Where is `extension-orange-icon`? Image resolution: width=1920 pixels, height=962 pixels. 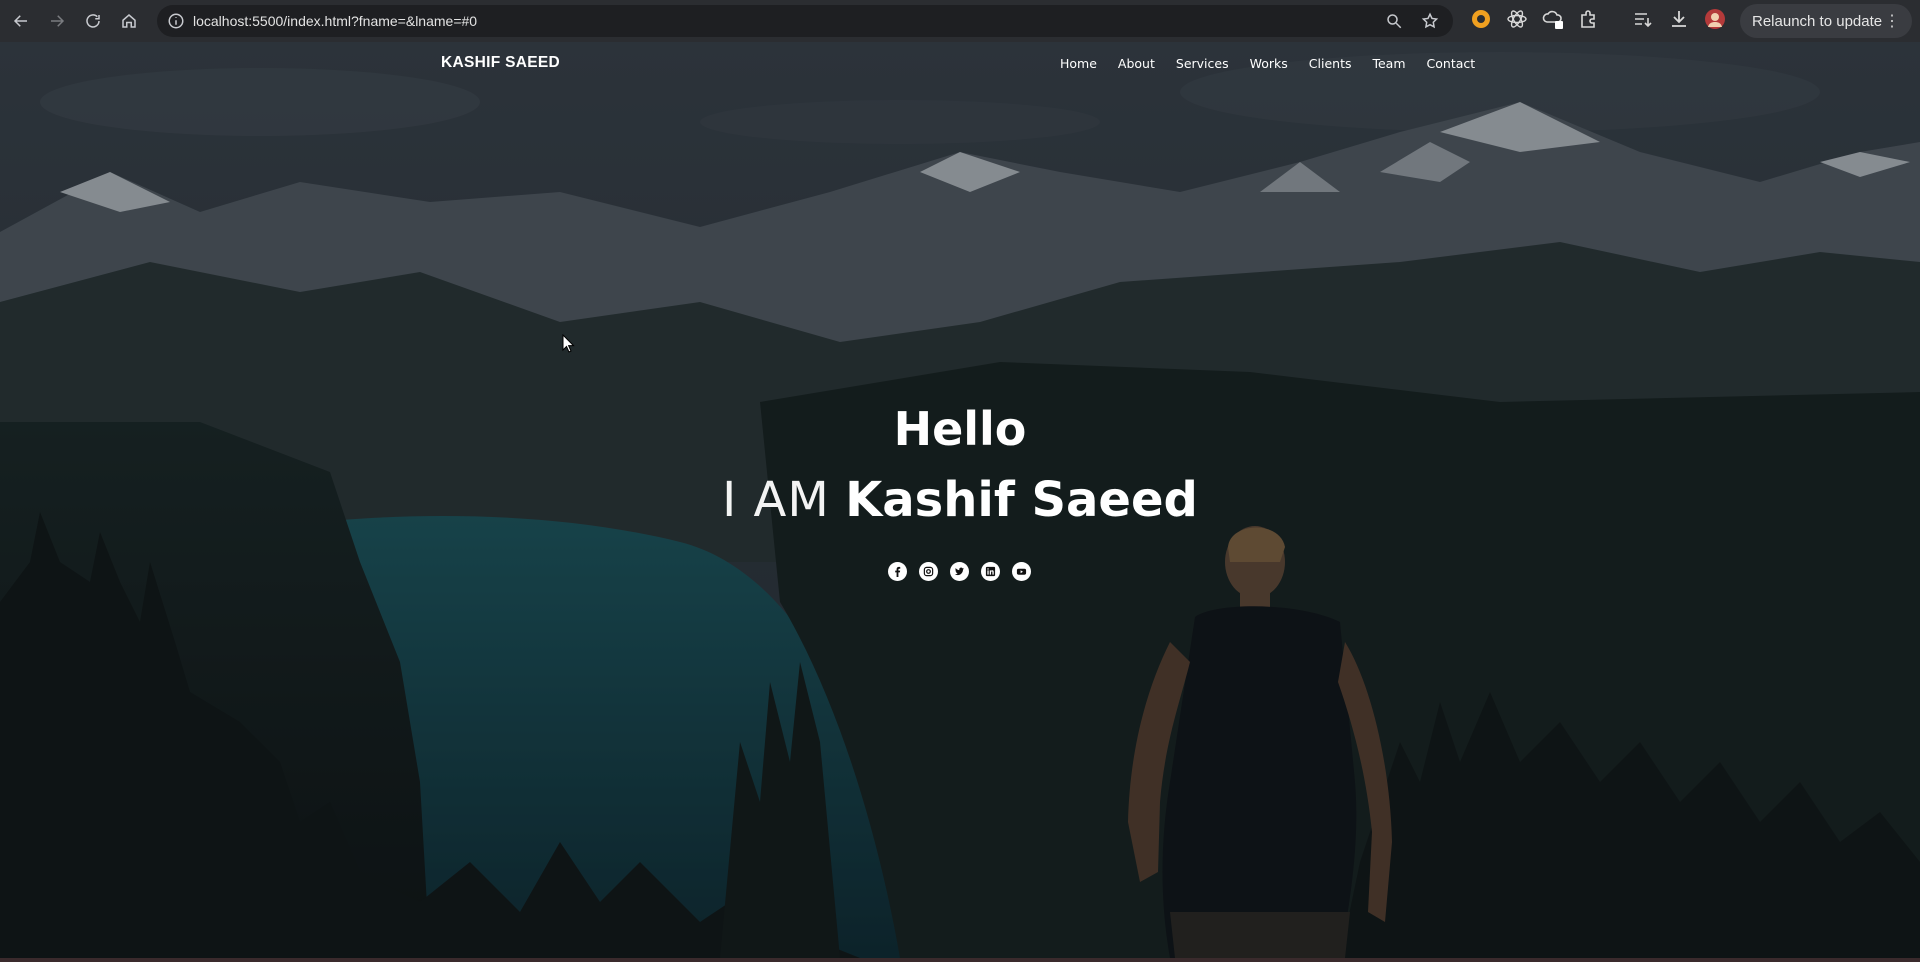 extension-orange-icon is located at coordinates (1481, 19).